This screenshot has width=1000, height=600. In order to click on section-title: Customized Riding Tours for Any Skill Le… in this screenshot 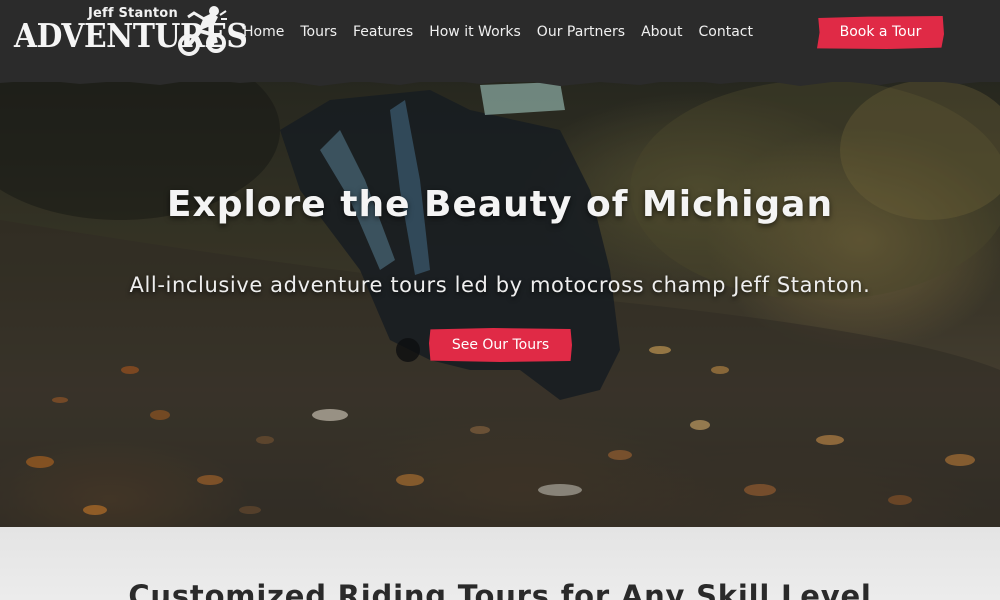, I will do `click(500, 589)`.